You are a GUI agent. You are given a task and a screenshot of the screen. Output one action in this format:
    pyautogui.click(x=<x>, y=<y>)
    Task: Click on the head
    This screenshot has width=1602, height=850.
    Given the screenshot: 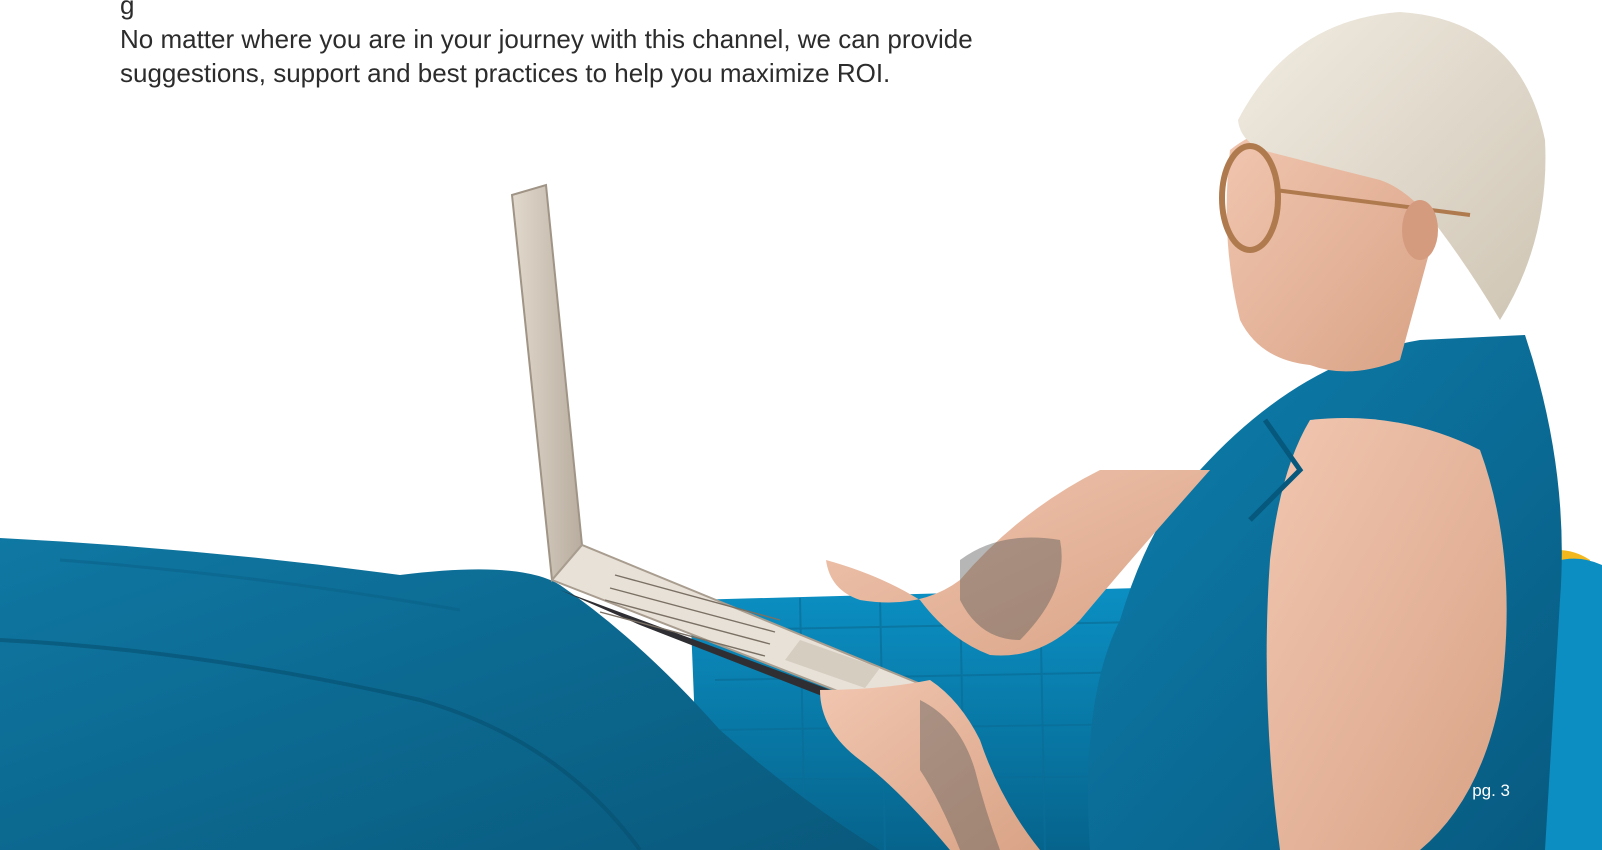 What is the action you would take?
    pyautogui.click(x=1382, y=192)
    